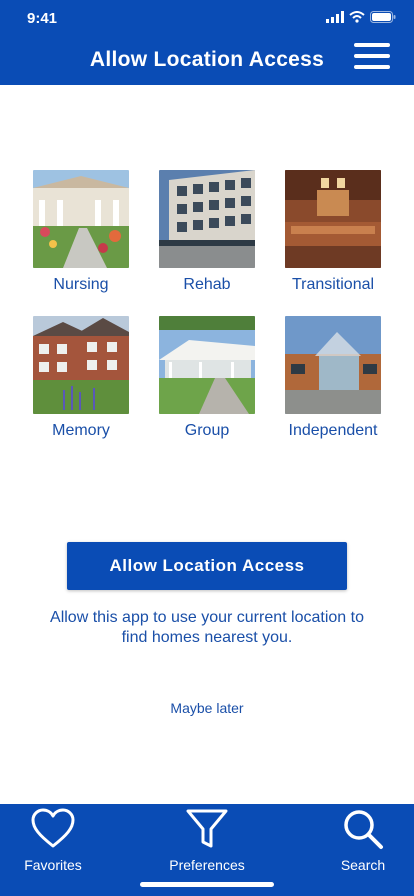 The image size is (414, 896). I want to click on tab-favorites: Favorites, so click(54, 840).